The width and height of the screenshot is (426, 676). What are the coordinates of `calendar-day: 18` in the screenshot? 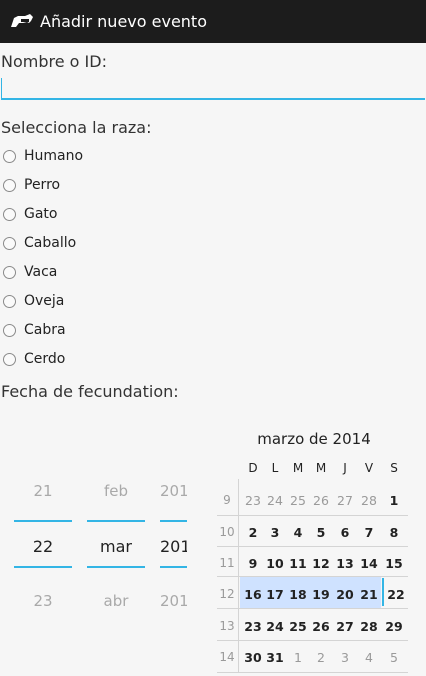 It's located at (298, 594).